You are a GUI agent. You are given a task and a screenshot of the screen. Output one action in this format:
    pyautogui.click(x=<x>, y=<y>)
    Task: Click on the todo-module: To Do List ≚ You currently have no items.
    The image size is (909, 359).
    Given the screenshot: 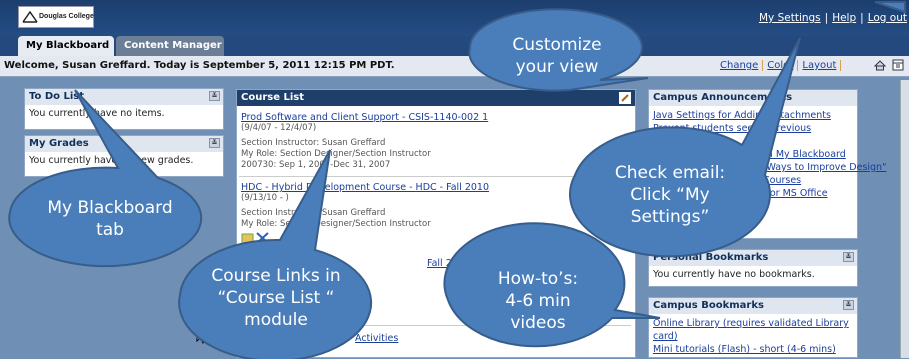 What is the action you would take?
    pyautogui.click(x=124, y=109)
    